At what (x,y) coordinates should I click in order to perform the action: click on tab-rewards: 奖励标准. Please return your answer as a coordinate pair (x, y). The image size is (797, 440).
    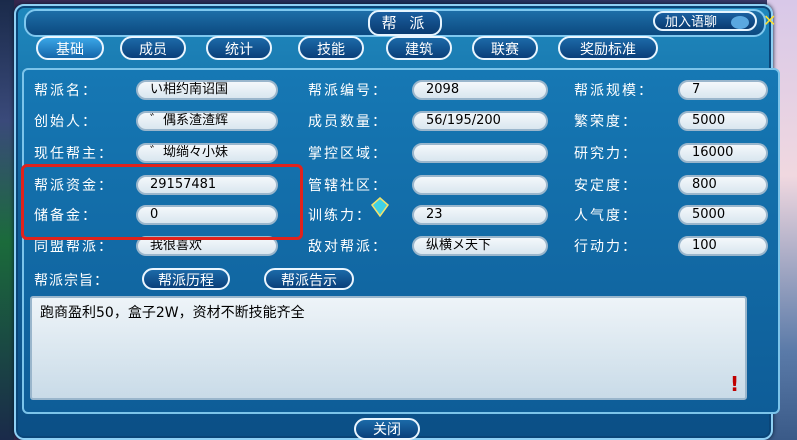
    Looking at the image, I should click on (608, 48).